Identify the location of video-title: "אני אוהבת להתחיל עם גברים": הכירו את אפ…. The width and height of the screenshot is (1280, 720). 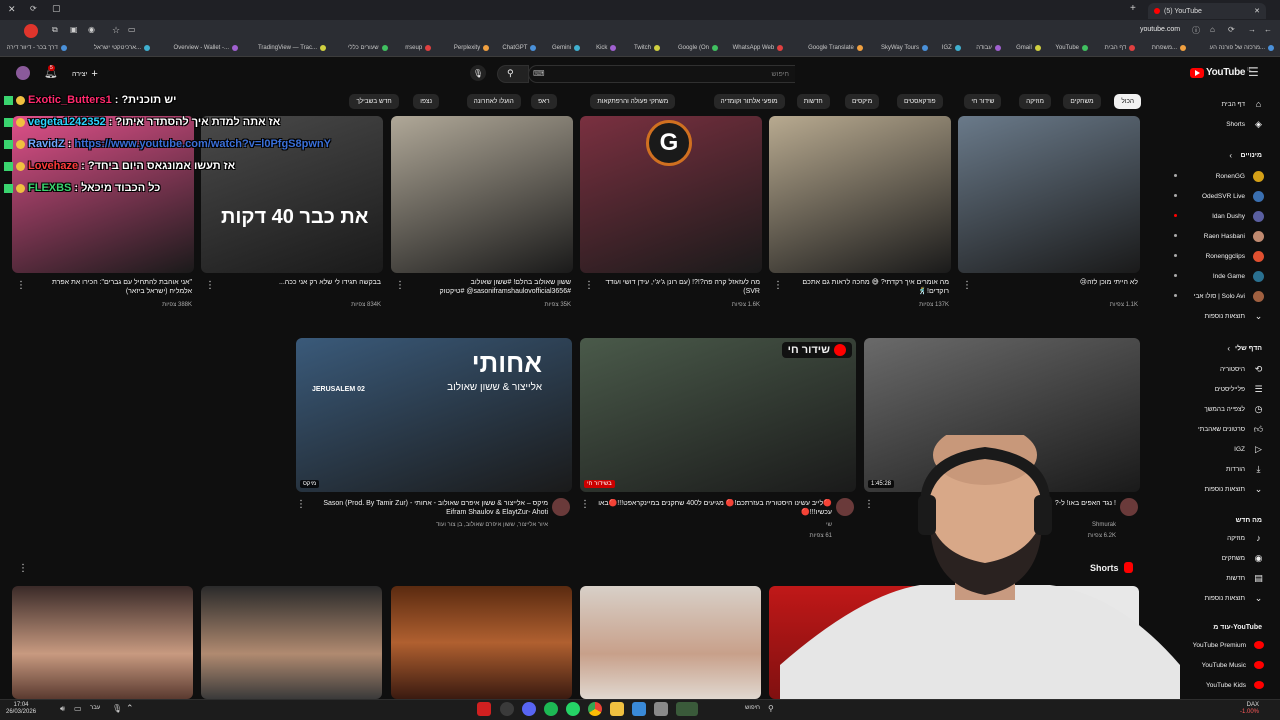
(111, 288).